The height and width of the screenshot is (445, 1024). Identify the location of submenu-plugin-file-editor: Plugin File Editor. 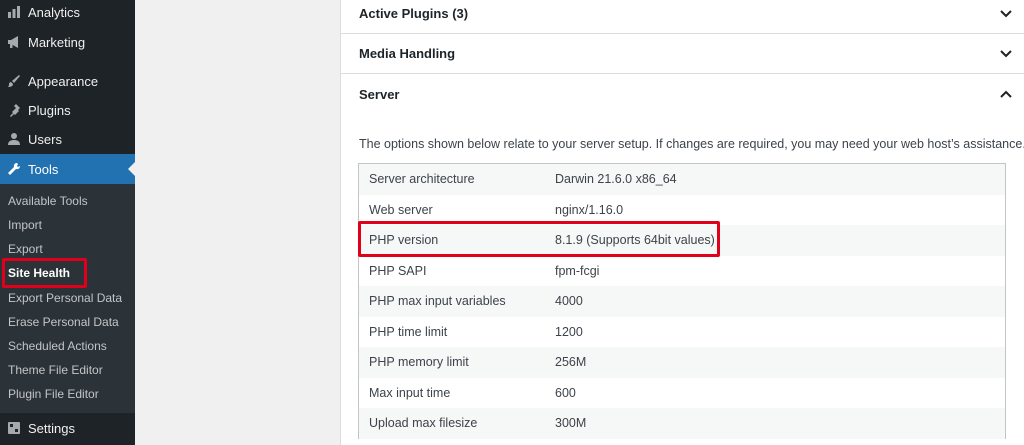
(67, 394).